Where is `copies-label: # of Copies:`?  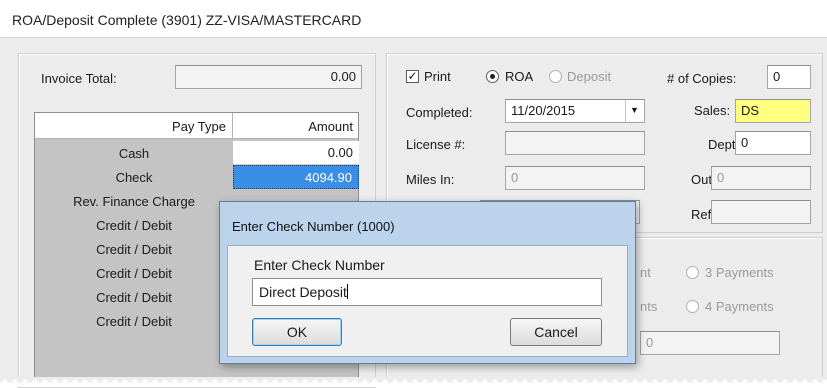
copies-label: # of Copies: is located at coordinates (702, 78).